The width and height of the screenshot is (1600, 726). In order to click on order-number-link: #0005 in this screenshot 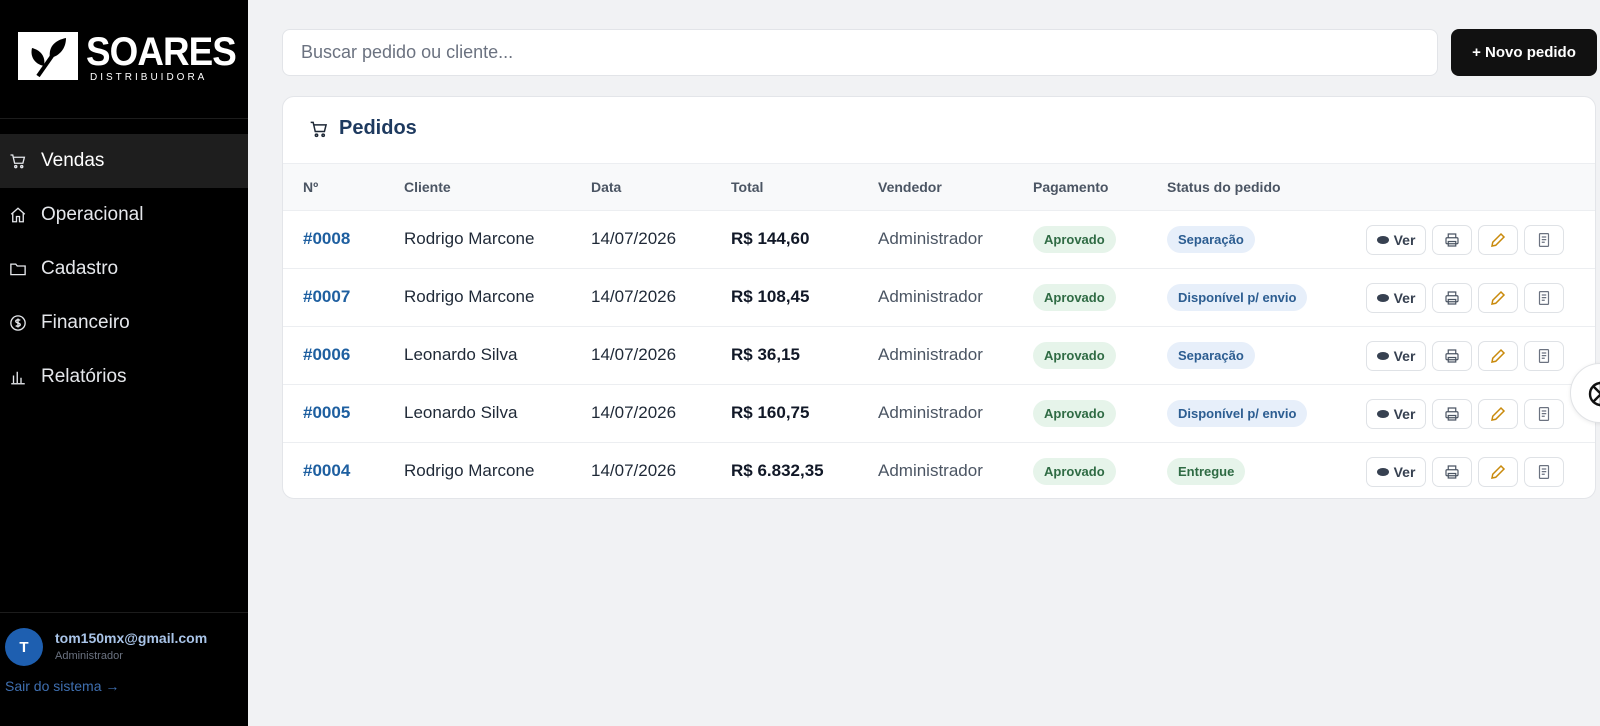, I will do `click(326, 413)`.